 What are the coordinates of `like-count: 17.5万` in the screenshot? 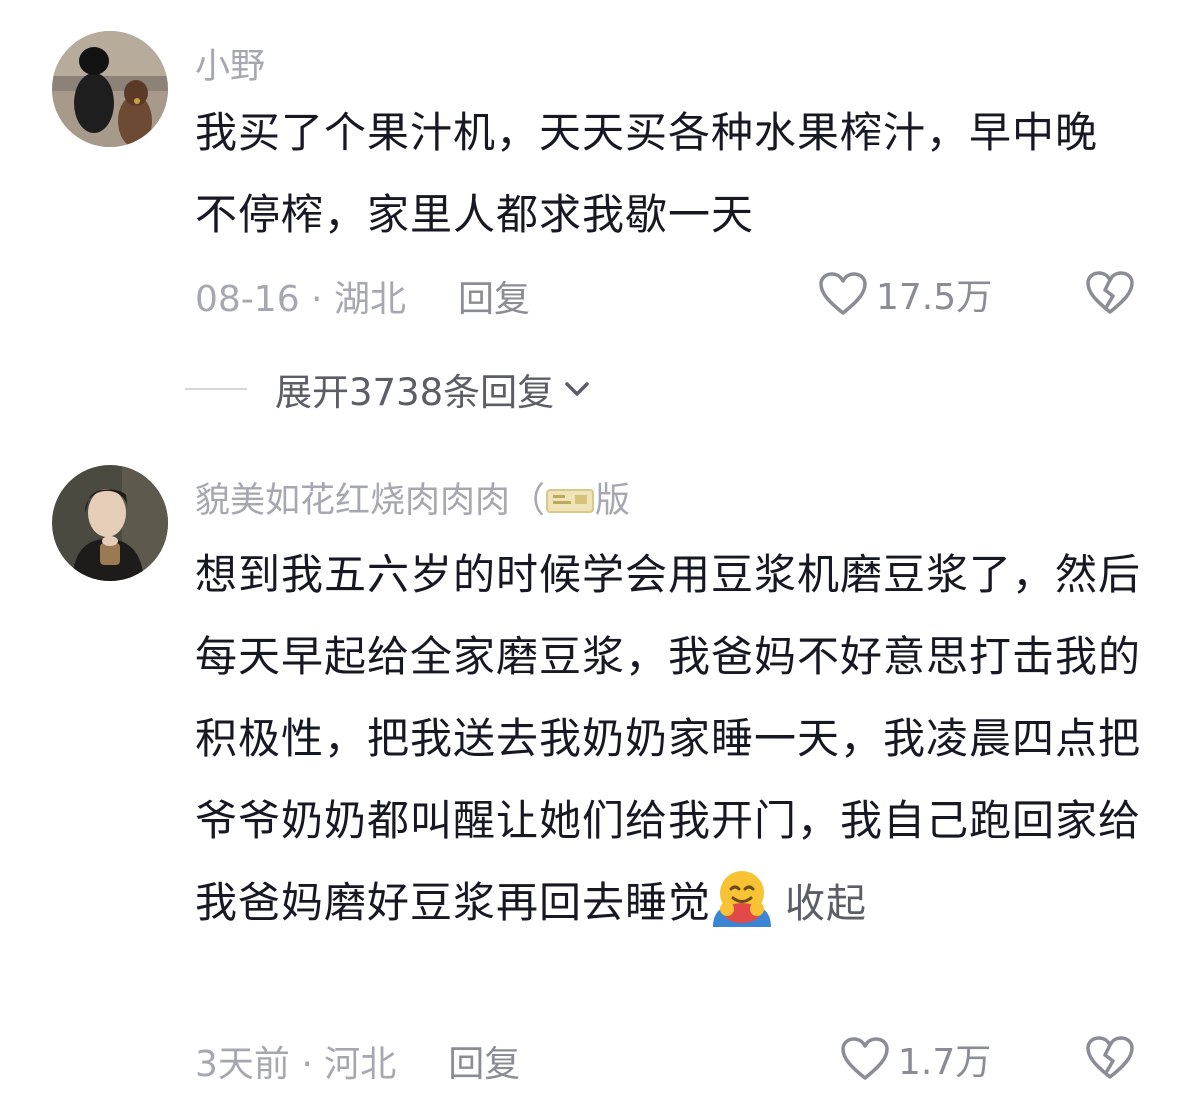 It's located at (934, 297).